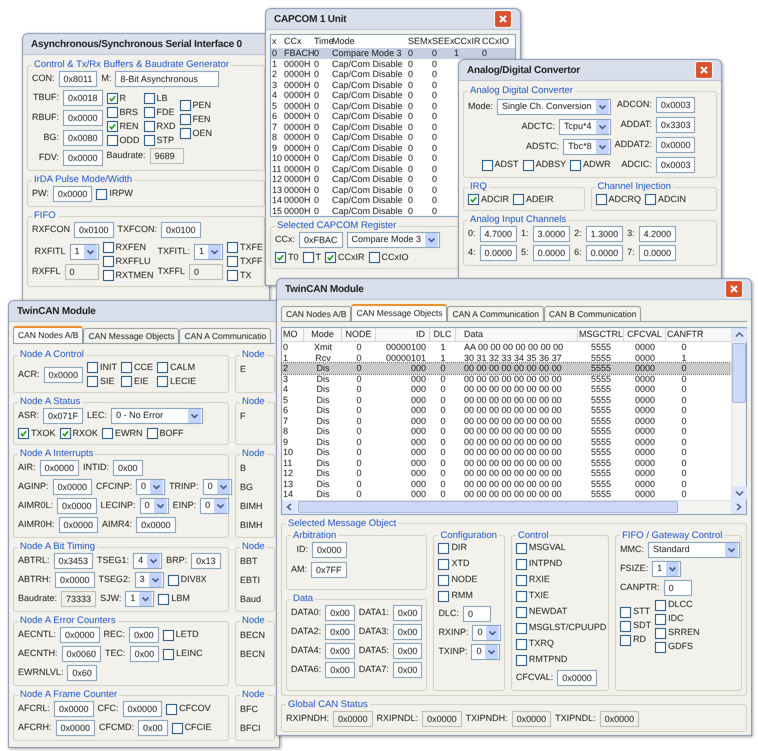 The image size is (758, 751). What do you see at coordinates (499, 234) in the screenshot?
I see `input-field: 4.7000` at bounding box center [499, 234].